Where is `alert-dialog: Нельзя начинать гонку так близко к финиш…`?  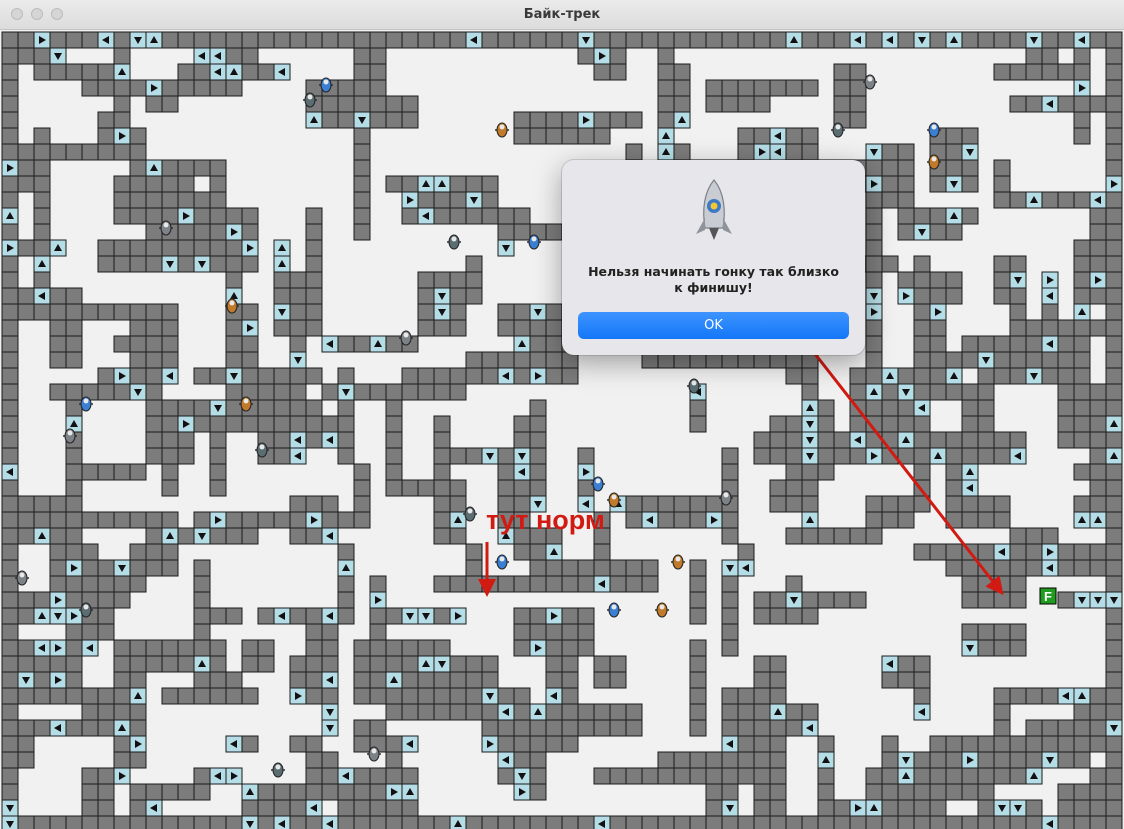
alert-dialog: Нельзя начинать гонку так близко к финиш… is located at coordinates (713, 257).